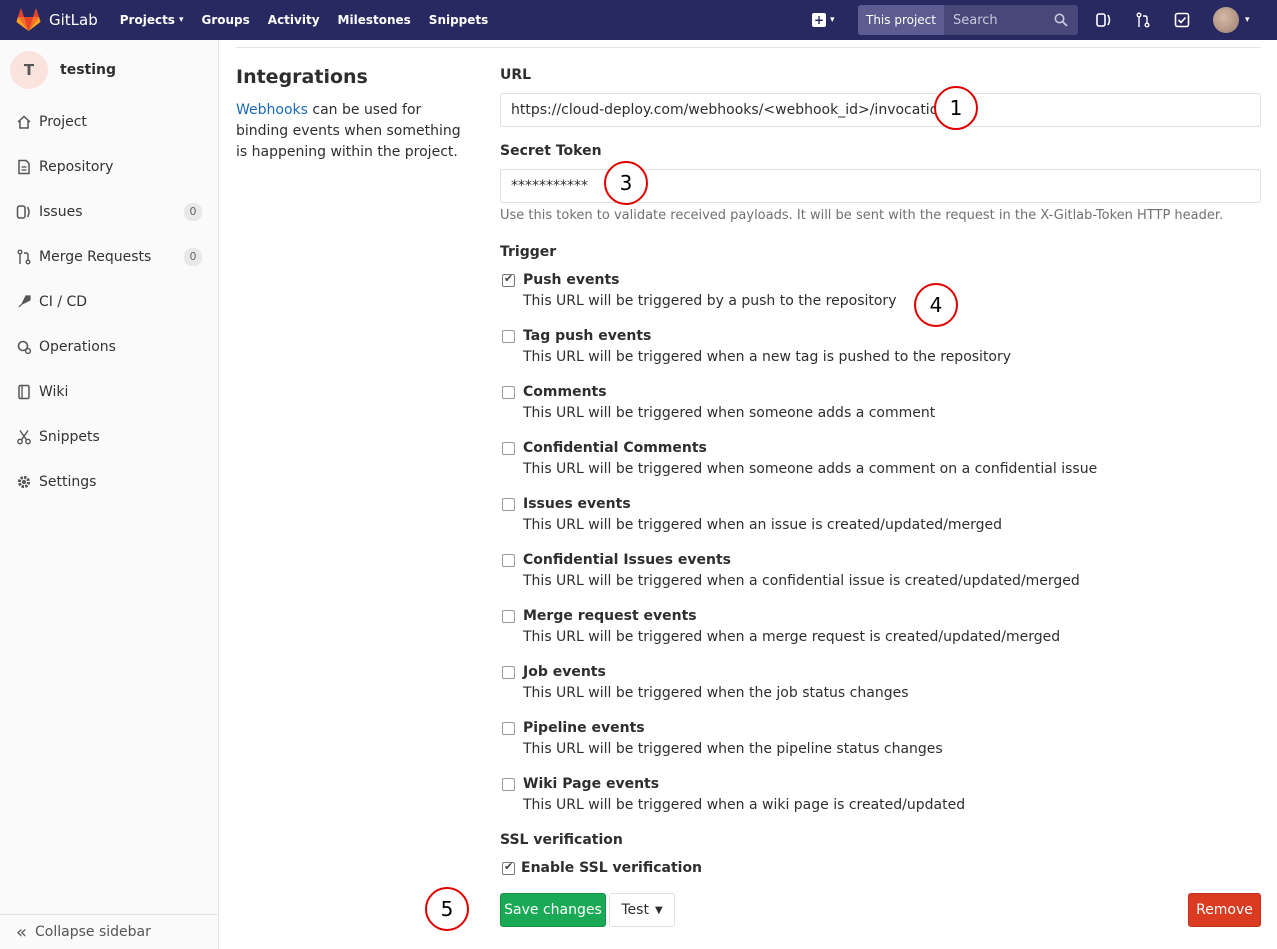  Describe the element at coordinates (553, 910) in the screenshot. I see `save-changes-button: Save changes` at that location.